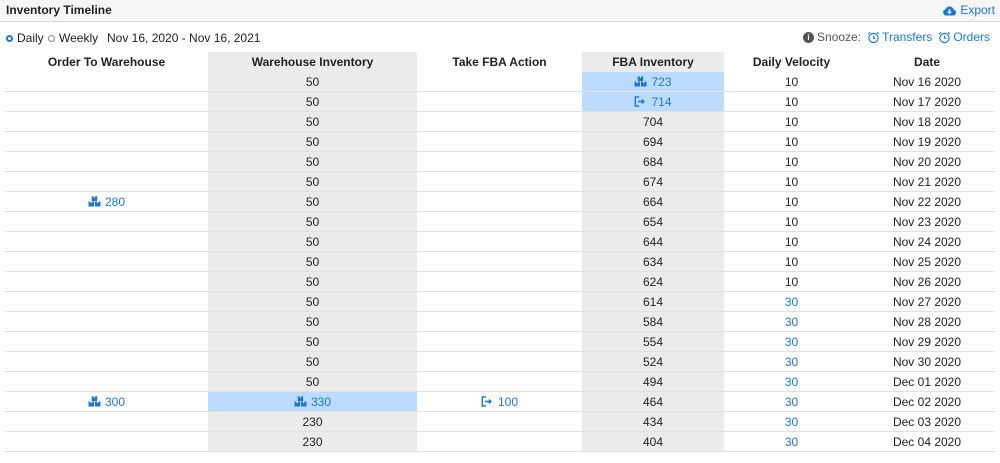  I want to click on fba-inventory-cell-link: 723, so click(653, 81).